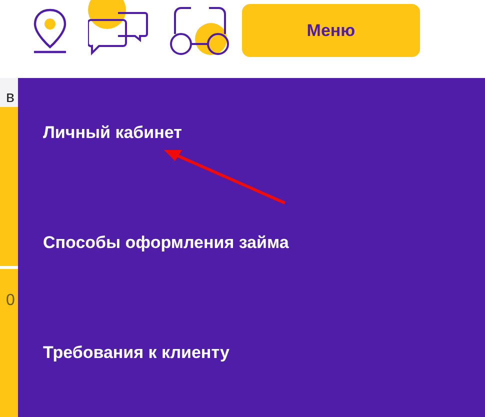  I want to click on menu-item: Способы оформления займа, so click(264, 243).